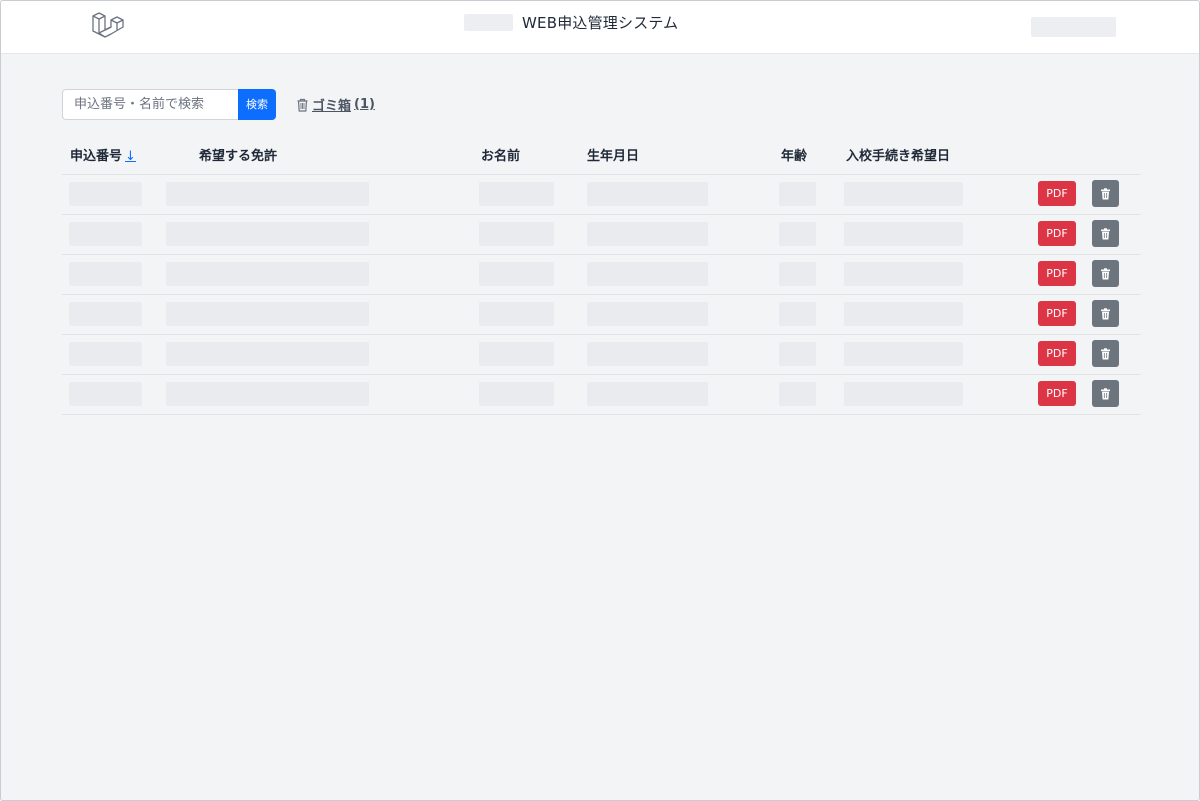 The image size is (1200, 801). What do you see at coordinates (238, 156) in the screenshot?
I see `column-header-license: 希望する免許` at bounding box center [238, 156].